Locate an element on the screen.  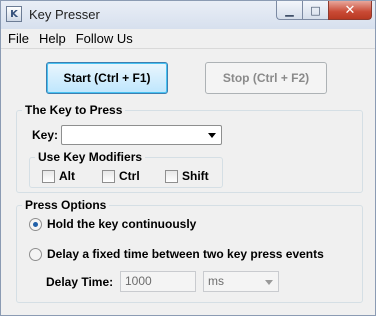
hold-continuously-label: Hold the key continuously is located at coordinates (122, 224).